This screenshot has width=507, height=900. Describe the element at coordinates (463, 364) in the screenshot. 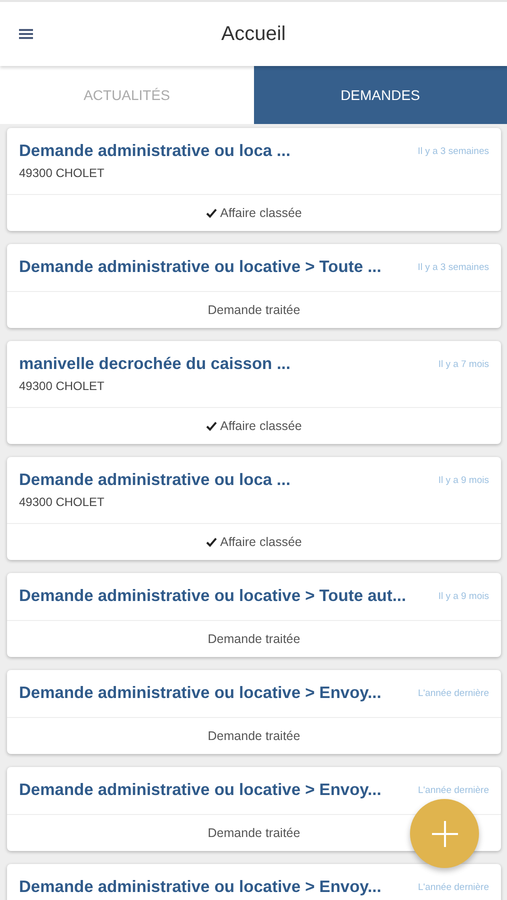

I see `request-time: Il y a 7 mois` at that location.